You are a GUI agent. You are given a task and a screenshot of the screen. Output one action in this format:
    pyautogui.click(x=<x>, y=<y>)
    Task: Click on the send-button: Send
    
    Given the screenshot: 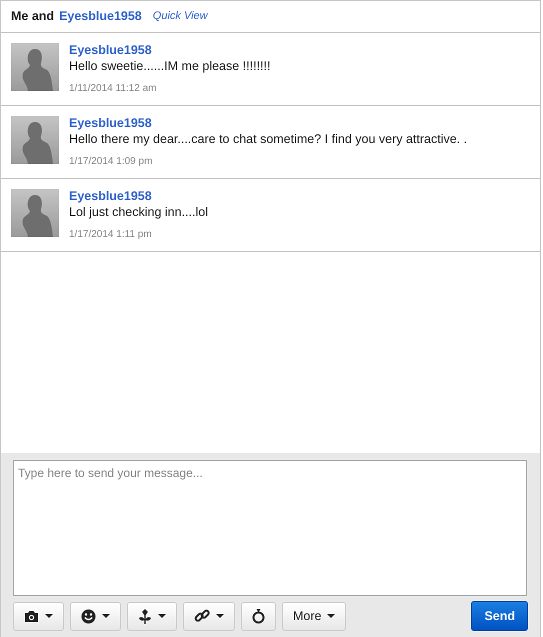 What is the action you would take?
    pyautogui.click(x=499, y=616)
    